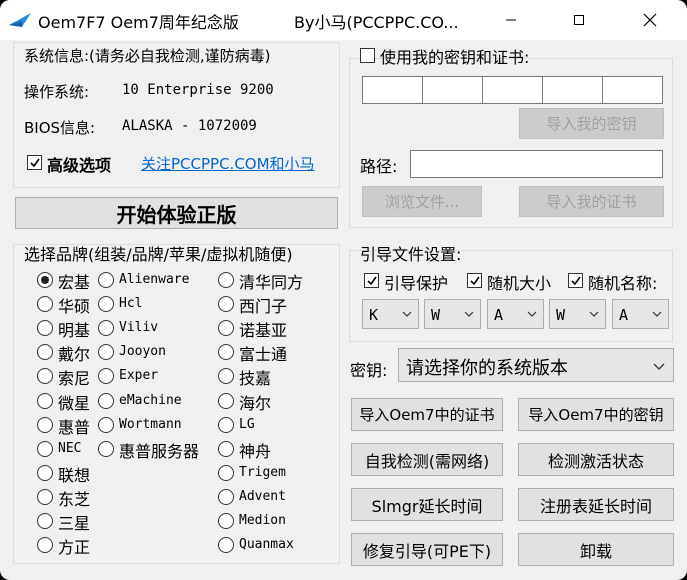 The image size is (687, 580). What do you see at coordinates (262, 496) in the screenshot?
I see `brand-label: Advent` at bounding box center [262, 496].